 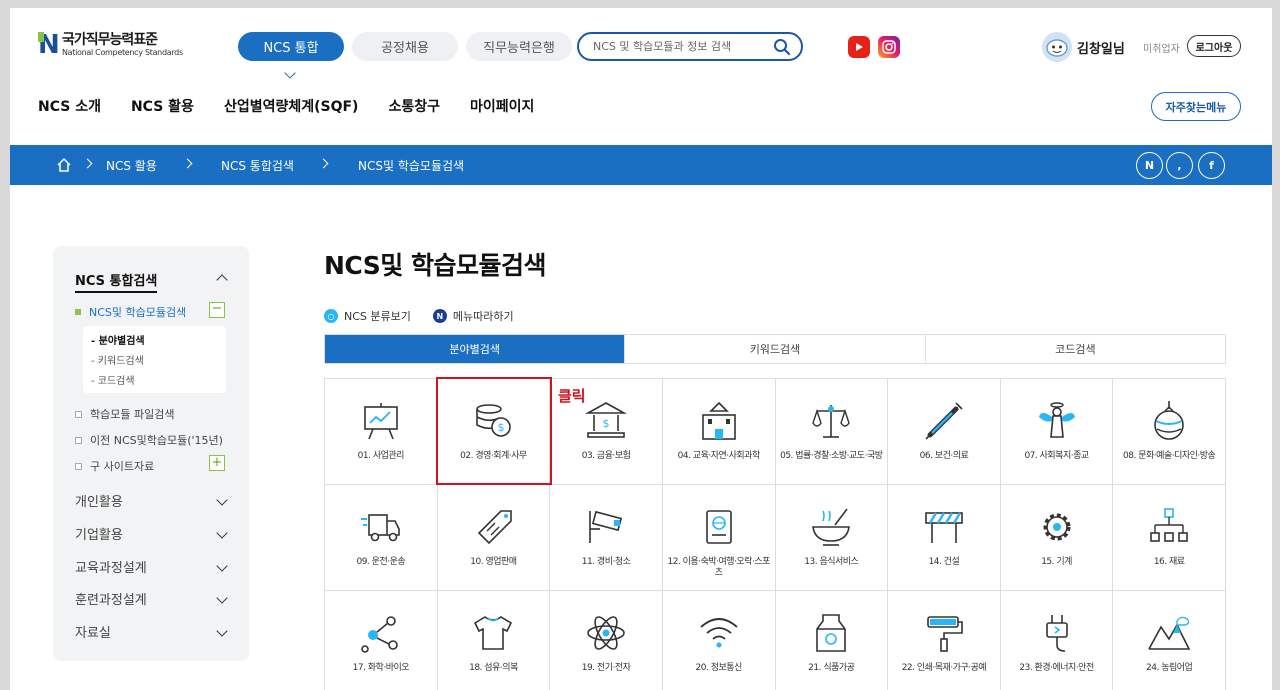 What do you see at coordinates (377, 316) in the screenshot?
I see `ncs-classification-link: NCS 분류보기` at bounding box center [377, 316].